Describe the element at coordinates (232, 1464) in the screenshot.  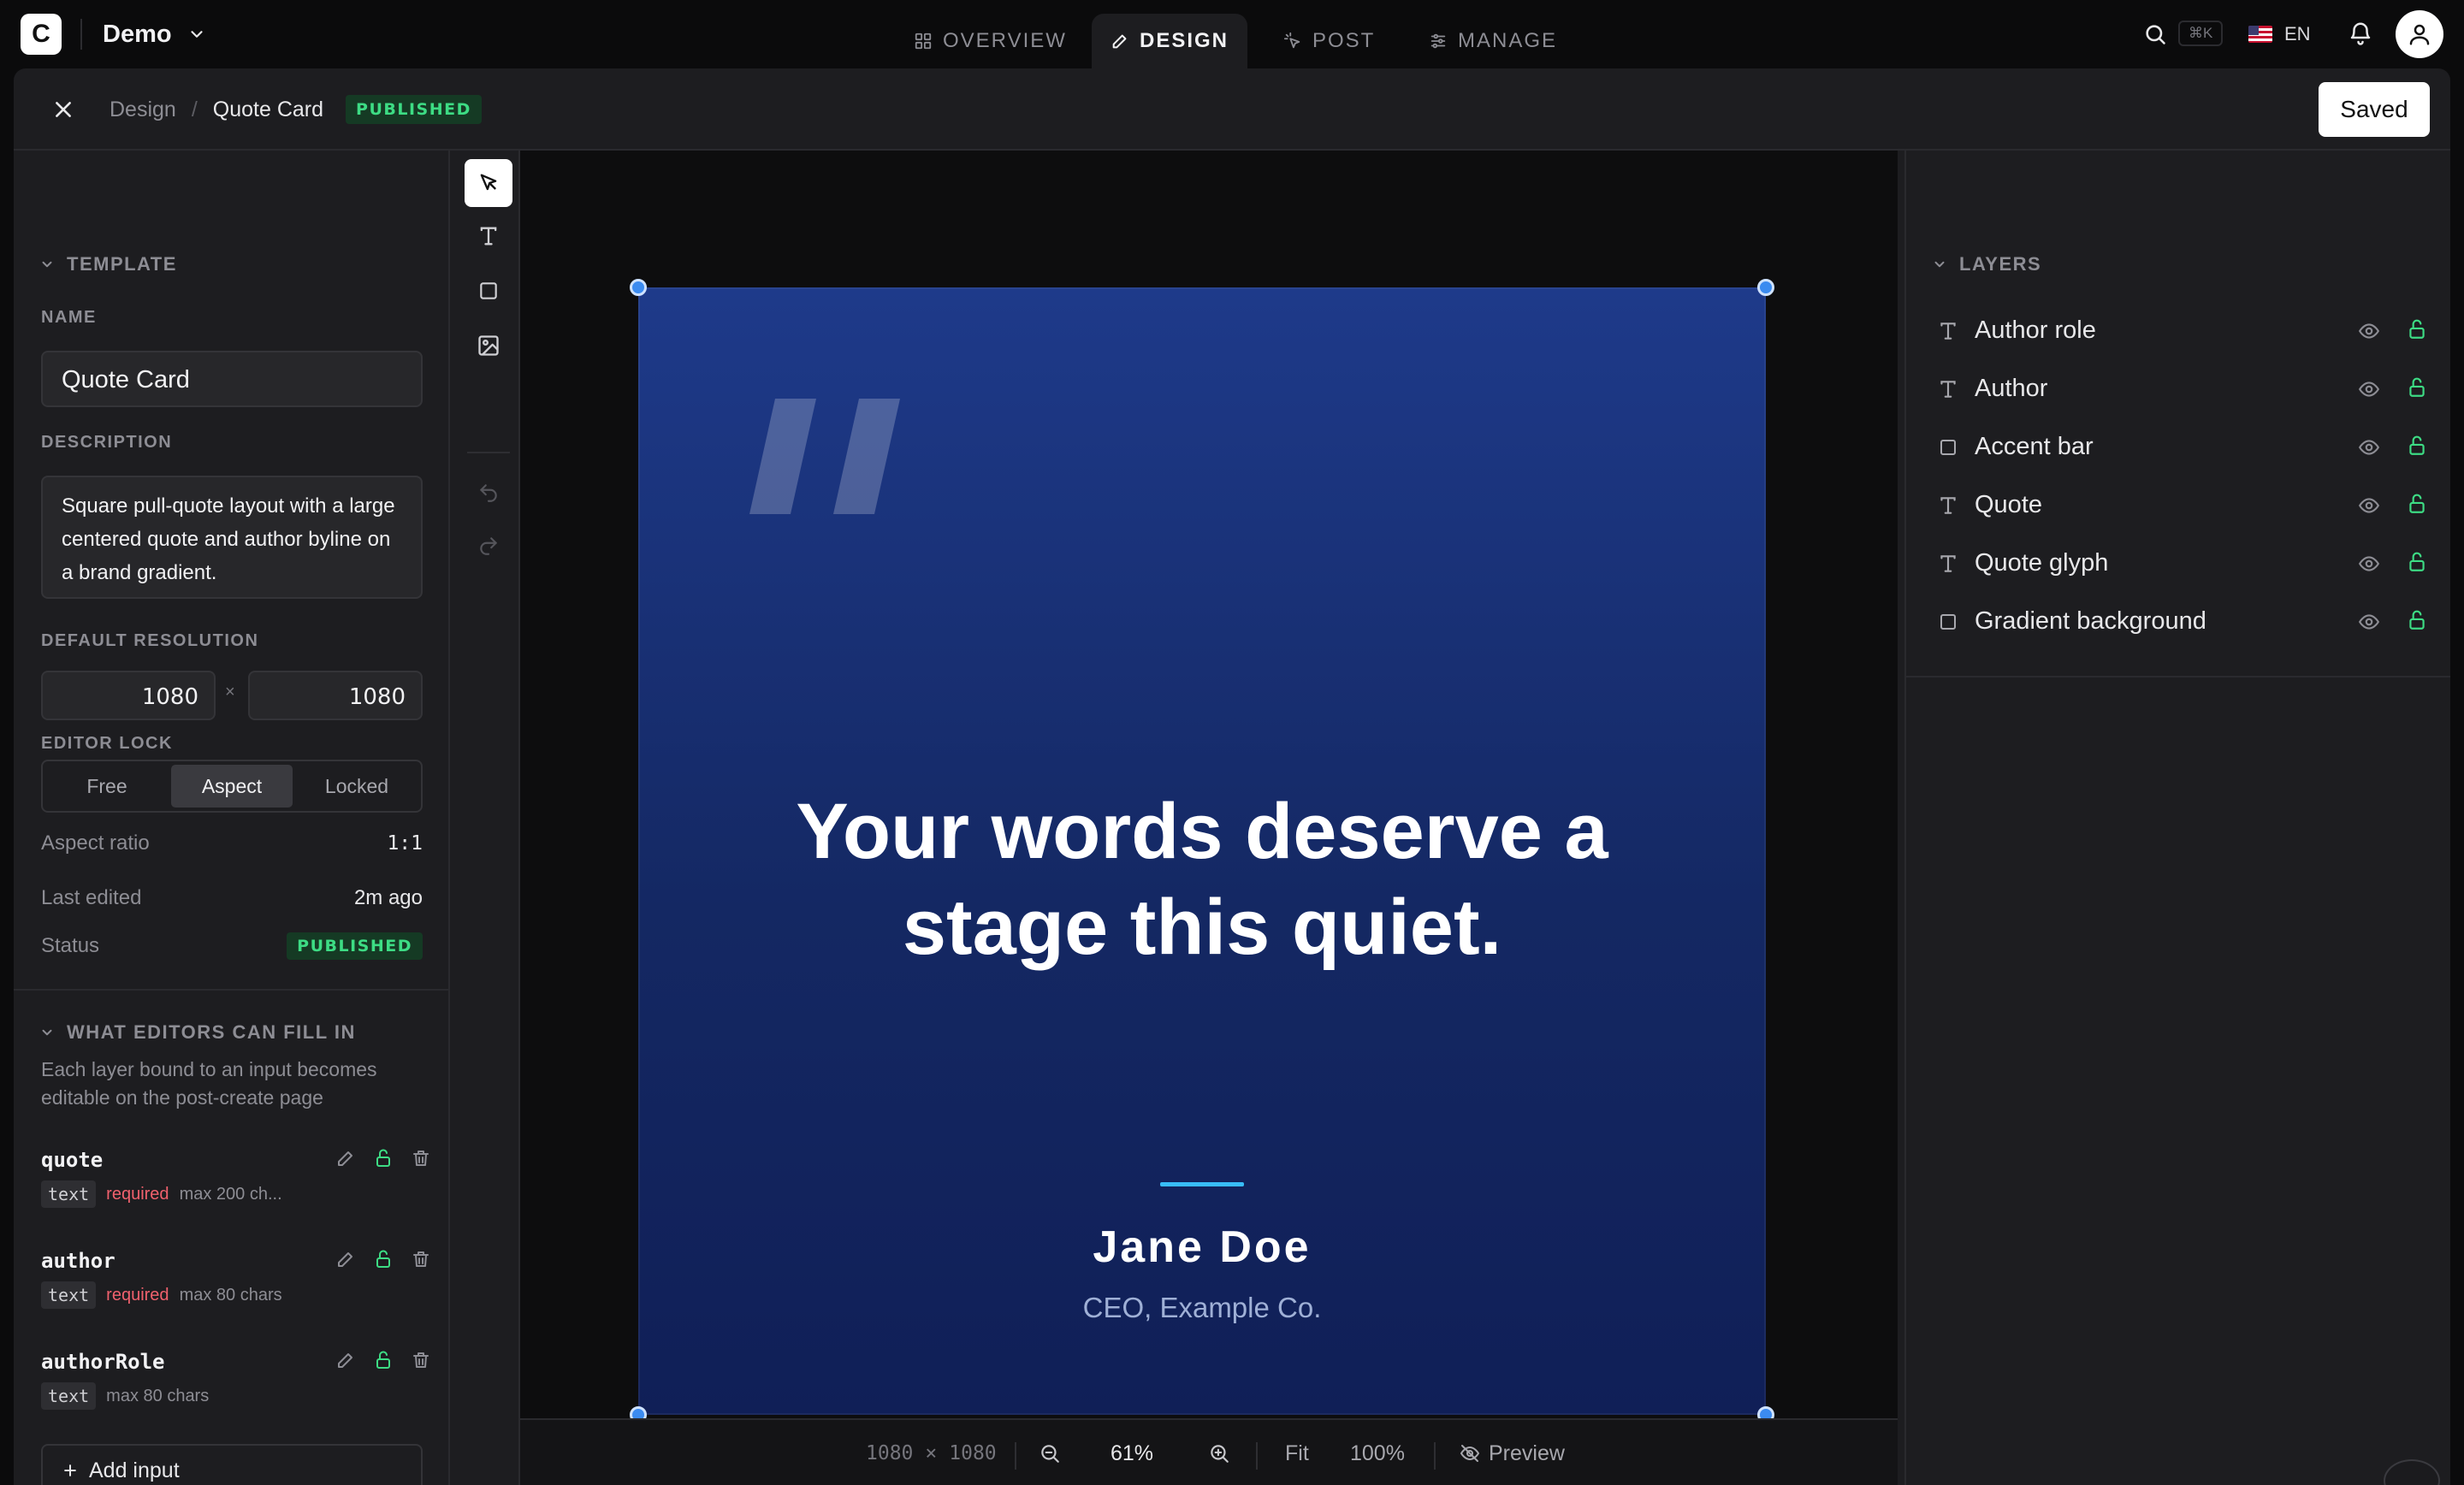
I see `add-input-button: Add input` at that location.